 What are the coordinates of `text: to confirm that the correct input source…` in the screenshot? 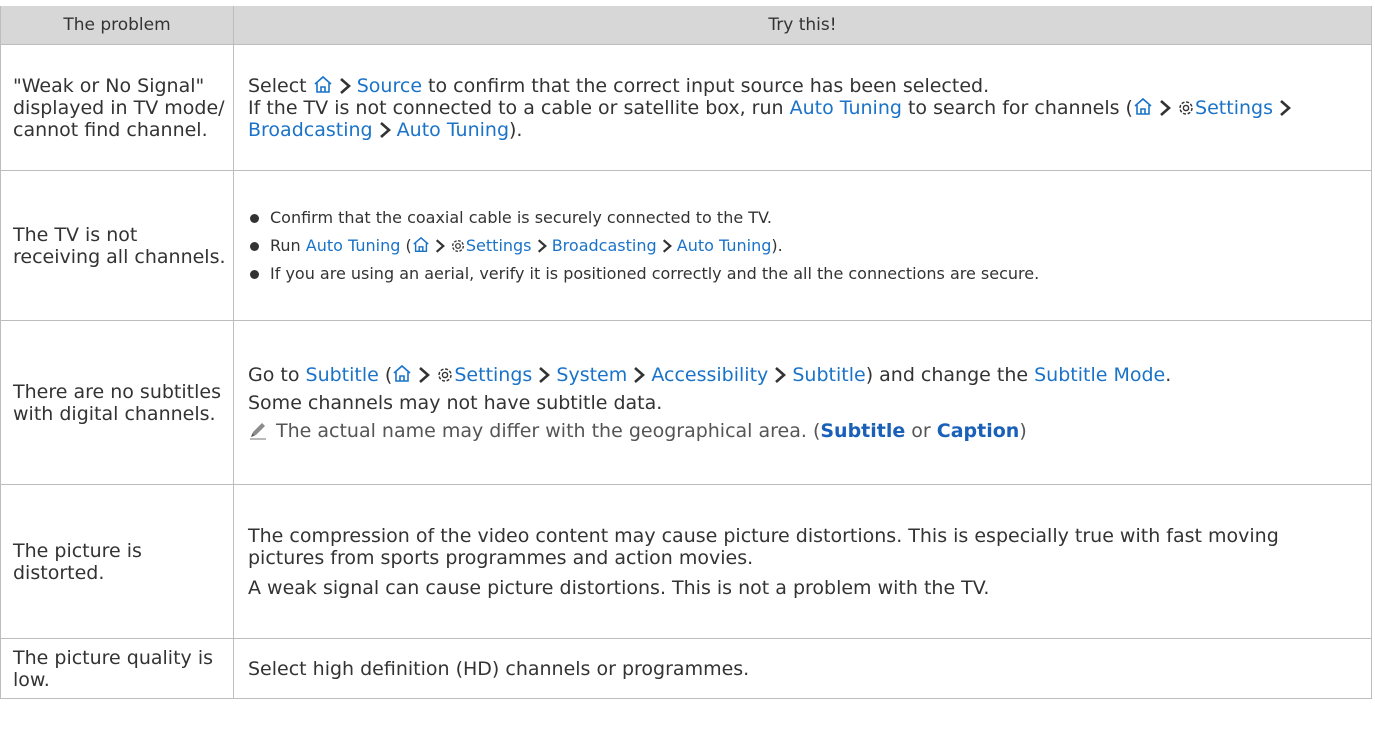 It's located at (706, 85).